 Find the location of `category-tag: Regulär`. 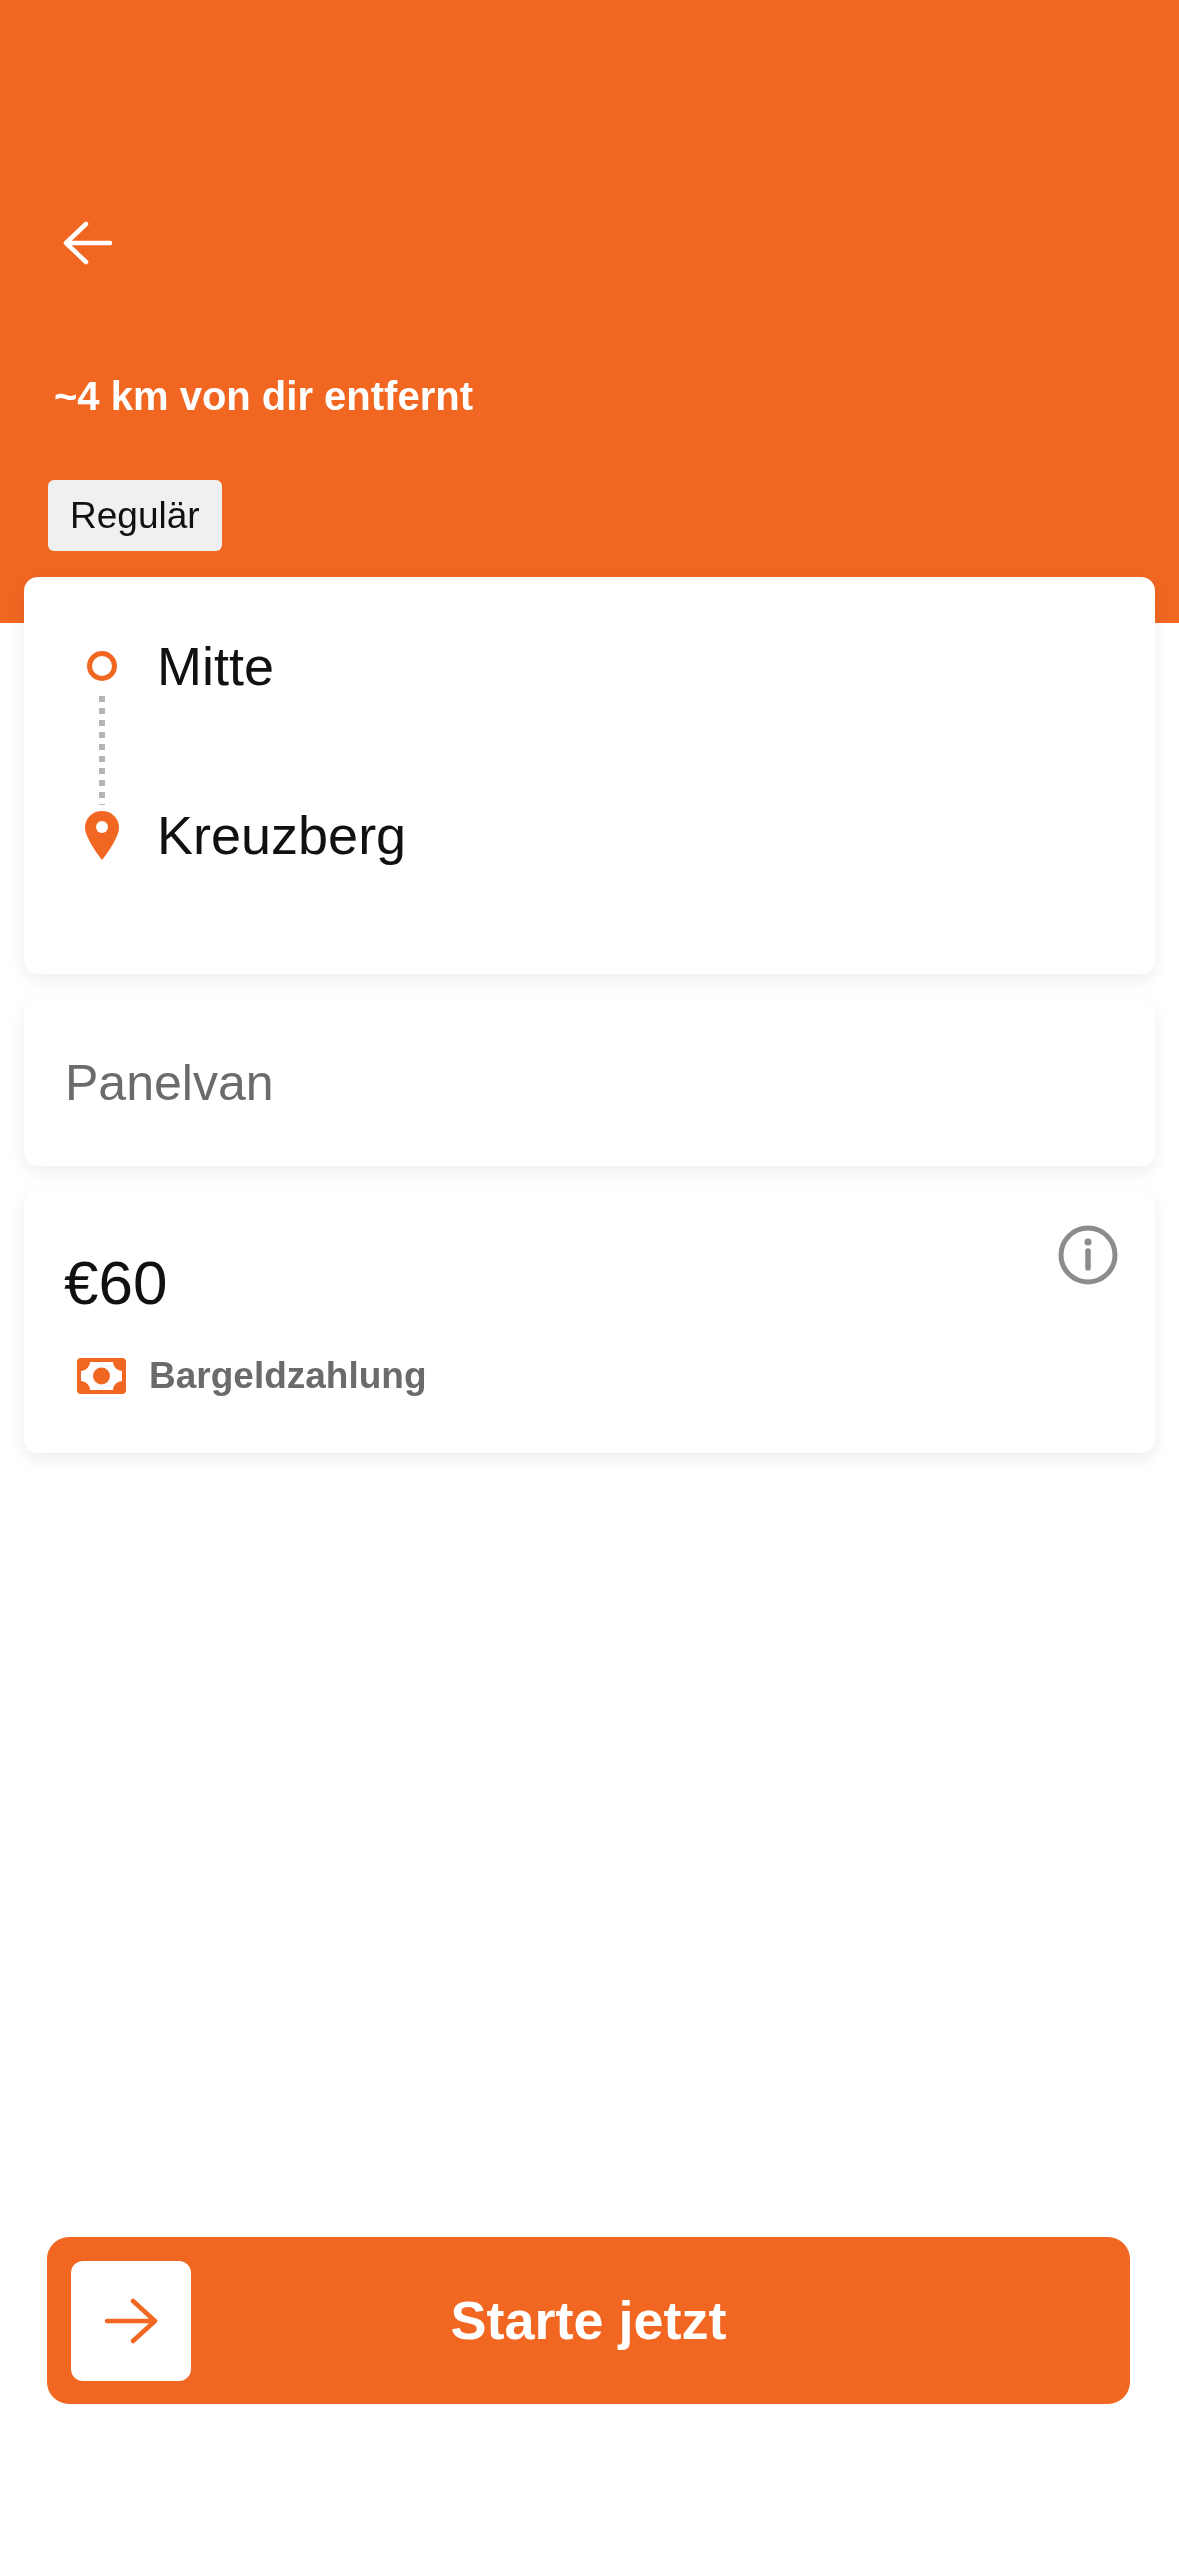

category-tag: Regulär is located at coordinates (135, 515).